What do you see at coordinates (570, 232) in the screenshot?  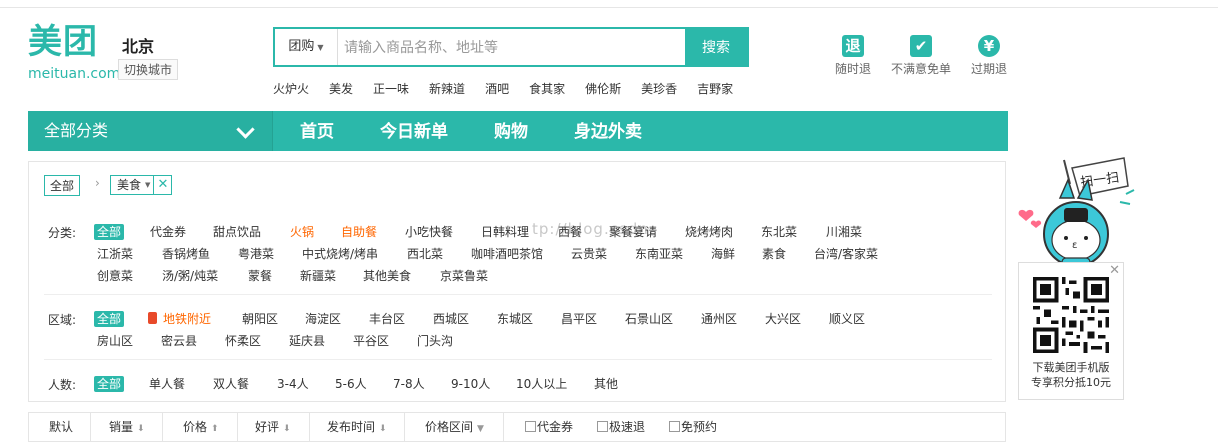 I see `category-option: 西餐` at bounding box center [570, 232].